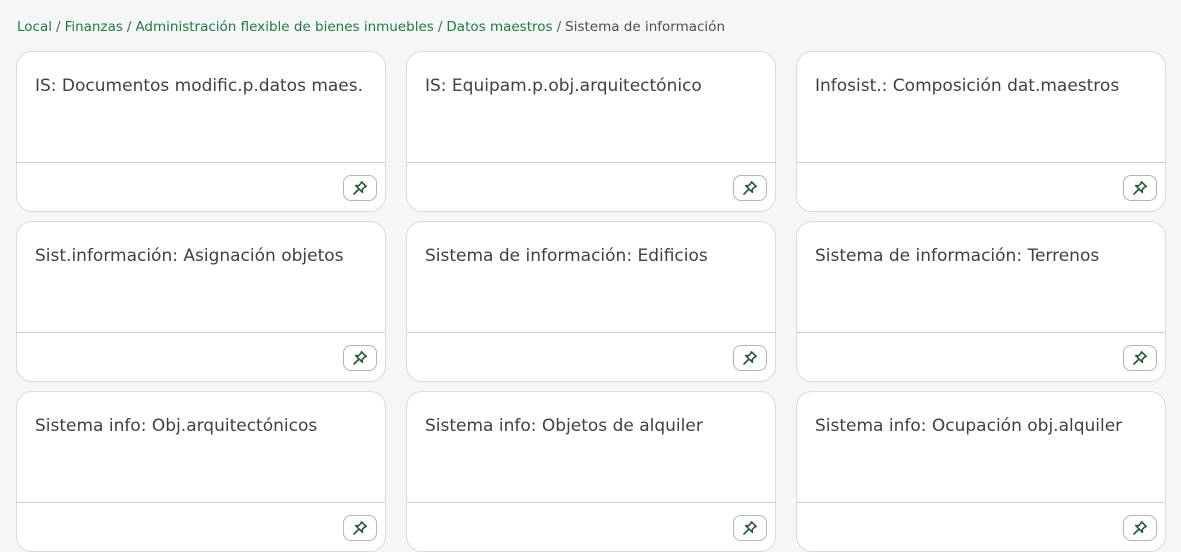  Describe the element at coordinates (94, 27) in the screenshot. I see `breadcrumb-finanzas: Finanzas` at that location.